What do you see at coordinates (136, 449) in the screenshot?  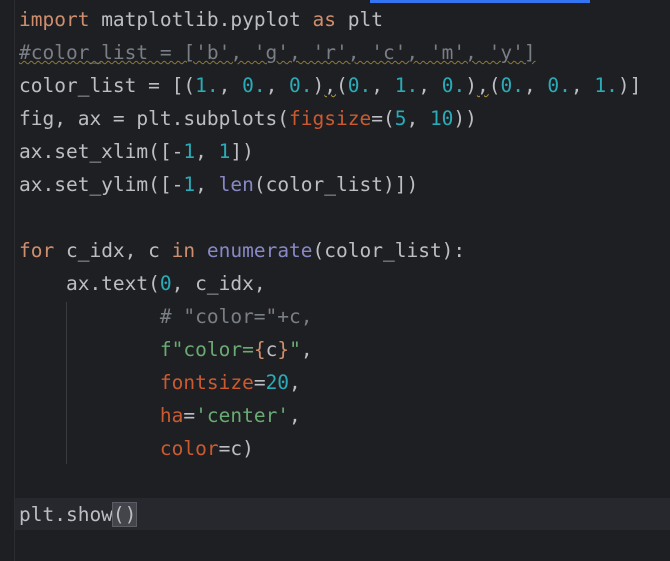 I see `code-line-14: color=c)` at bounding box center [136, 449].